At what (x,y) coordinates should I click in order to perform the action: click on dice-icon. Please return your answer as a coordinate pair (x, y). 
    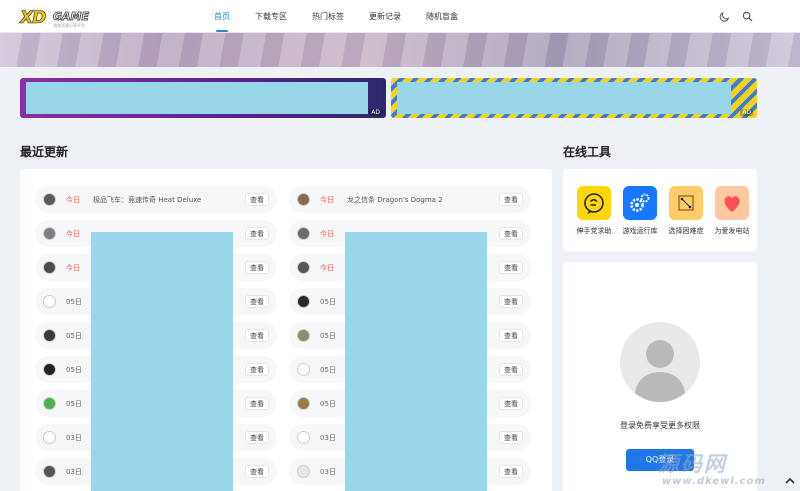
    Looking at the image, I should click on (686, 203).